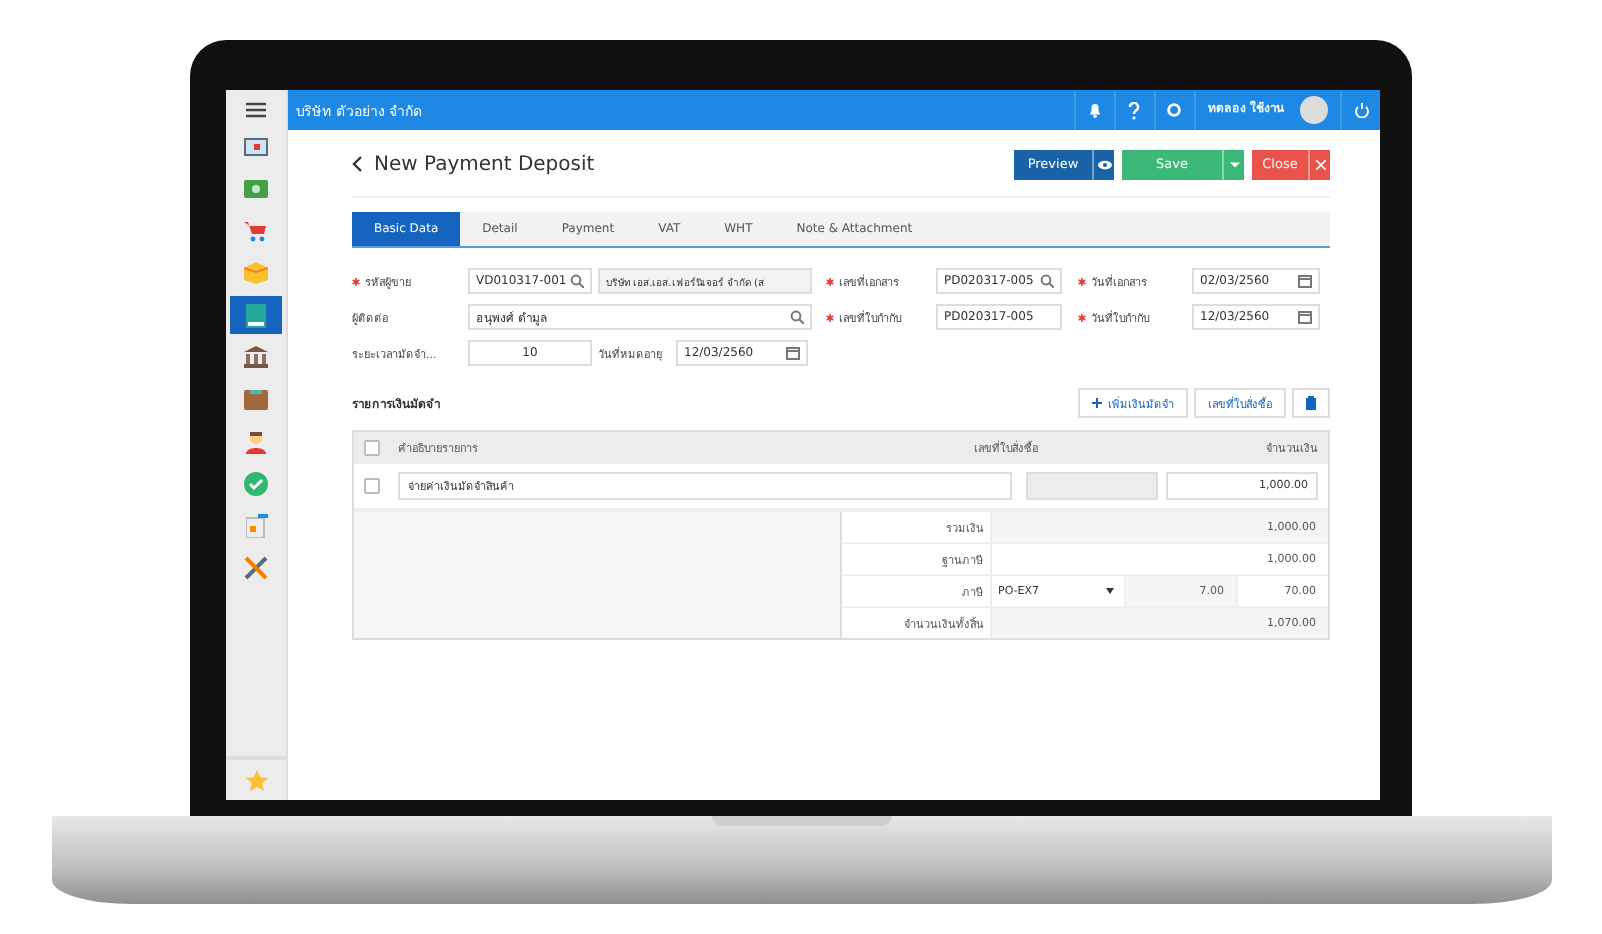 The image size is (1602, 934). I want to click on delete-button, so click(1311, 403).